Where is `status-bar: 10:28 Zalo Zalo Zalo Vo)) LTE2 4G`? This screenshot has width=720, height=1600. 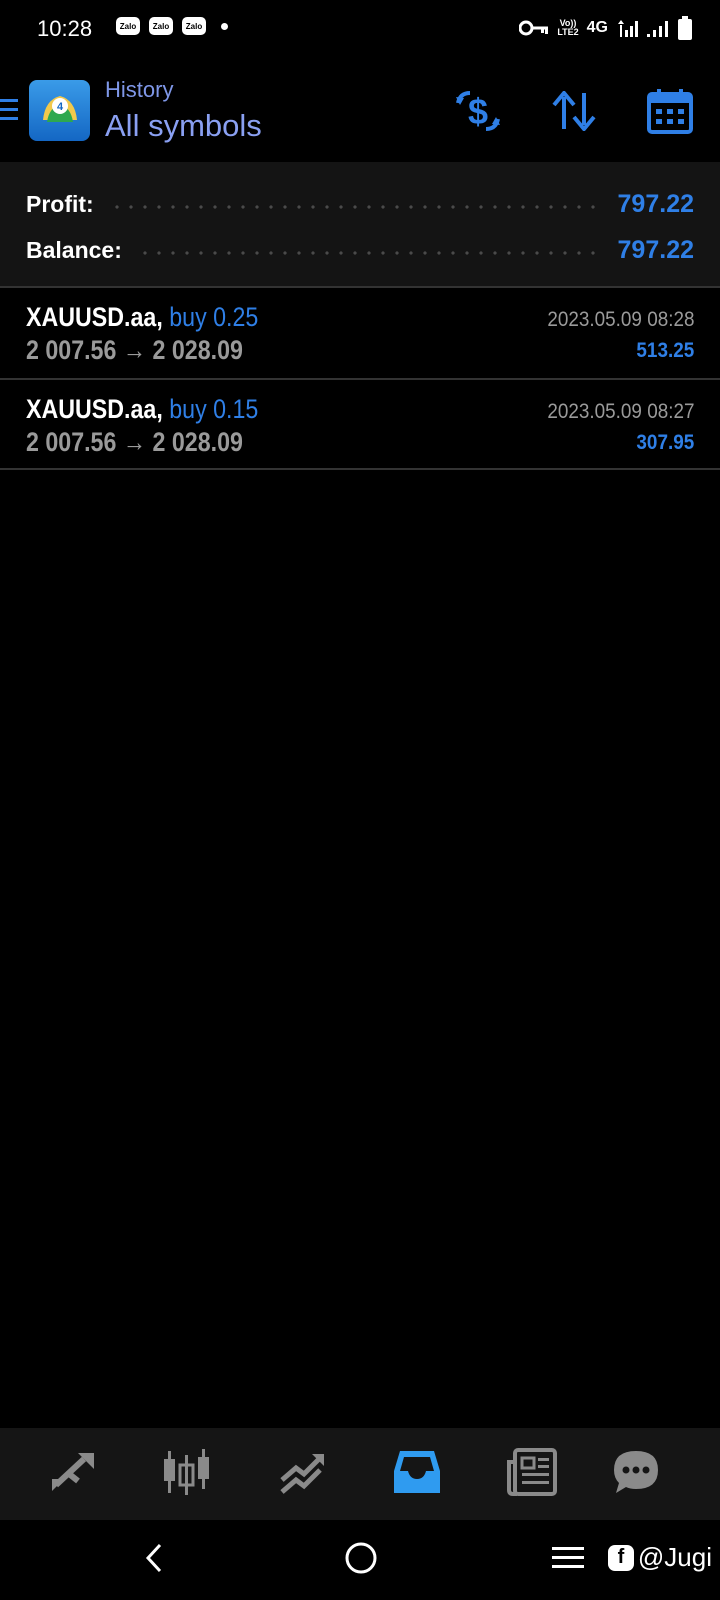 status-bar: 10:28 Zalo Zalo Zalo Vo)) LTE2 4G is located at coordinates (360, 31).